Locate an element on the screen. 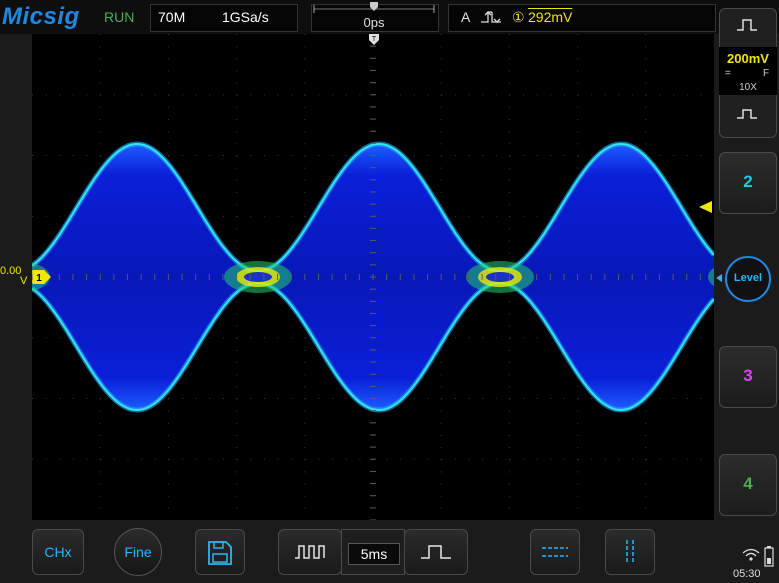 Image resolution: width=779 pixels, height=583 pixels. trigger-edge-icon is located at coordinates (491, 17).